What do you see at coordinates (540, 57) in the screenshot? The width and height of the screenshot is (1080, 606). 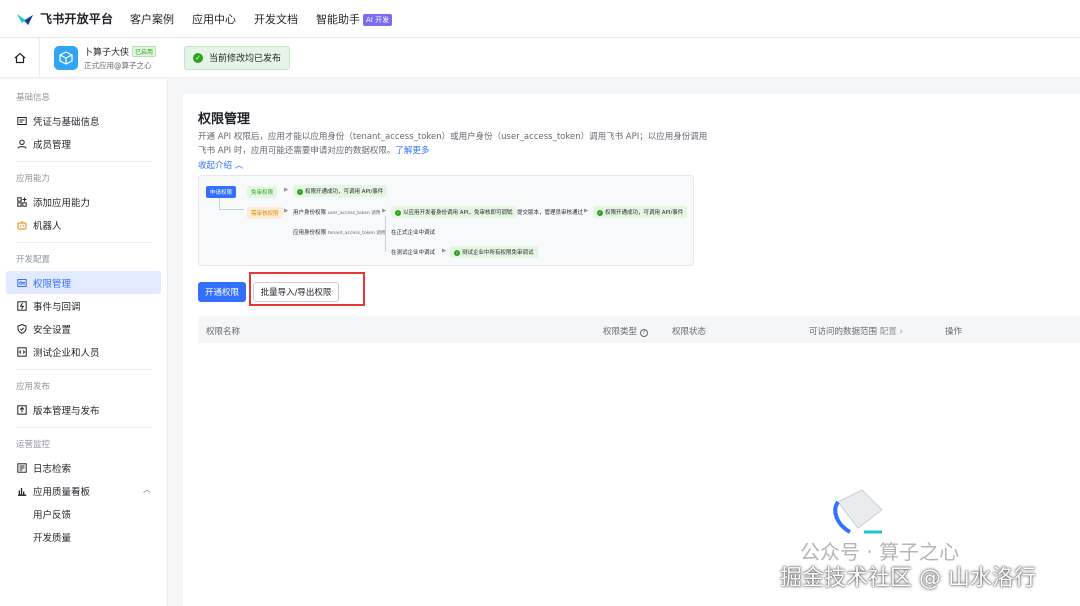 I see `app-bar: 卜算子大侠 已启用 正式应用@算子之心 ✓ 当前修改均已发布` at bounding box center [540, 57].